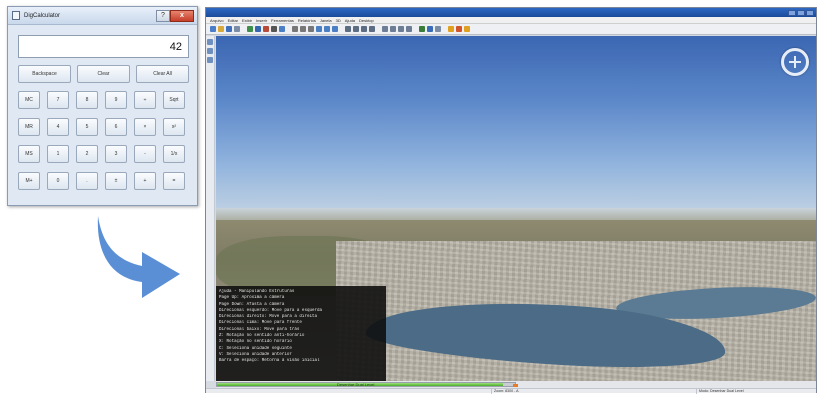 This screenshot has width=822, height=394. What do you see at coordinates (29, 127) in the screenshot?
I see `memory-recall-button: MR` at bounding box center [29, 127].